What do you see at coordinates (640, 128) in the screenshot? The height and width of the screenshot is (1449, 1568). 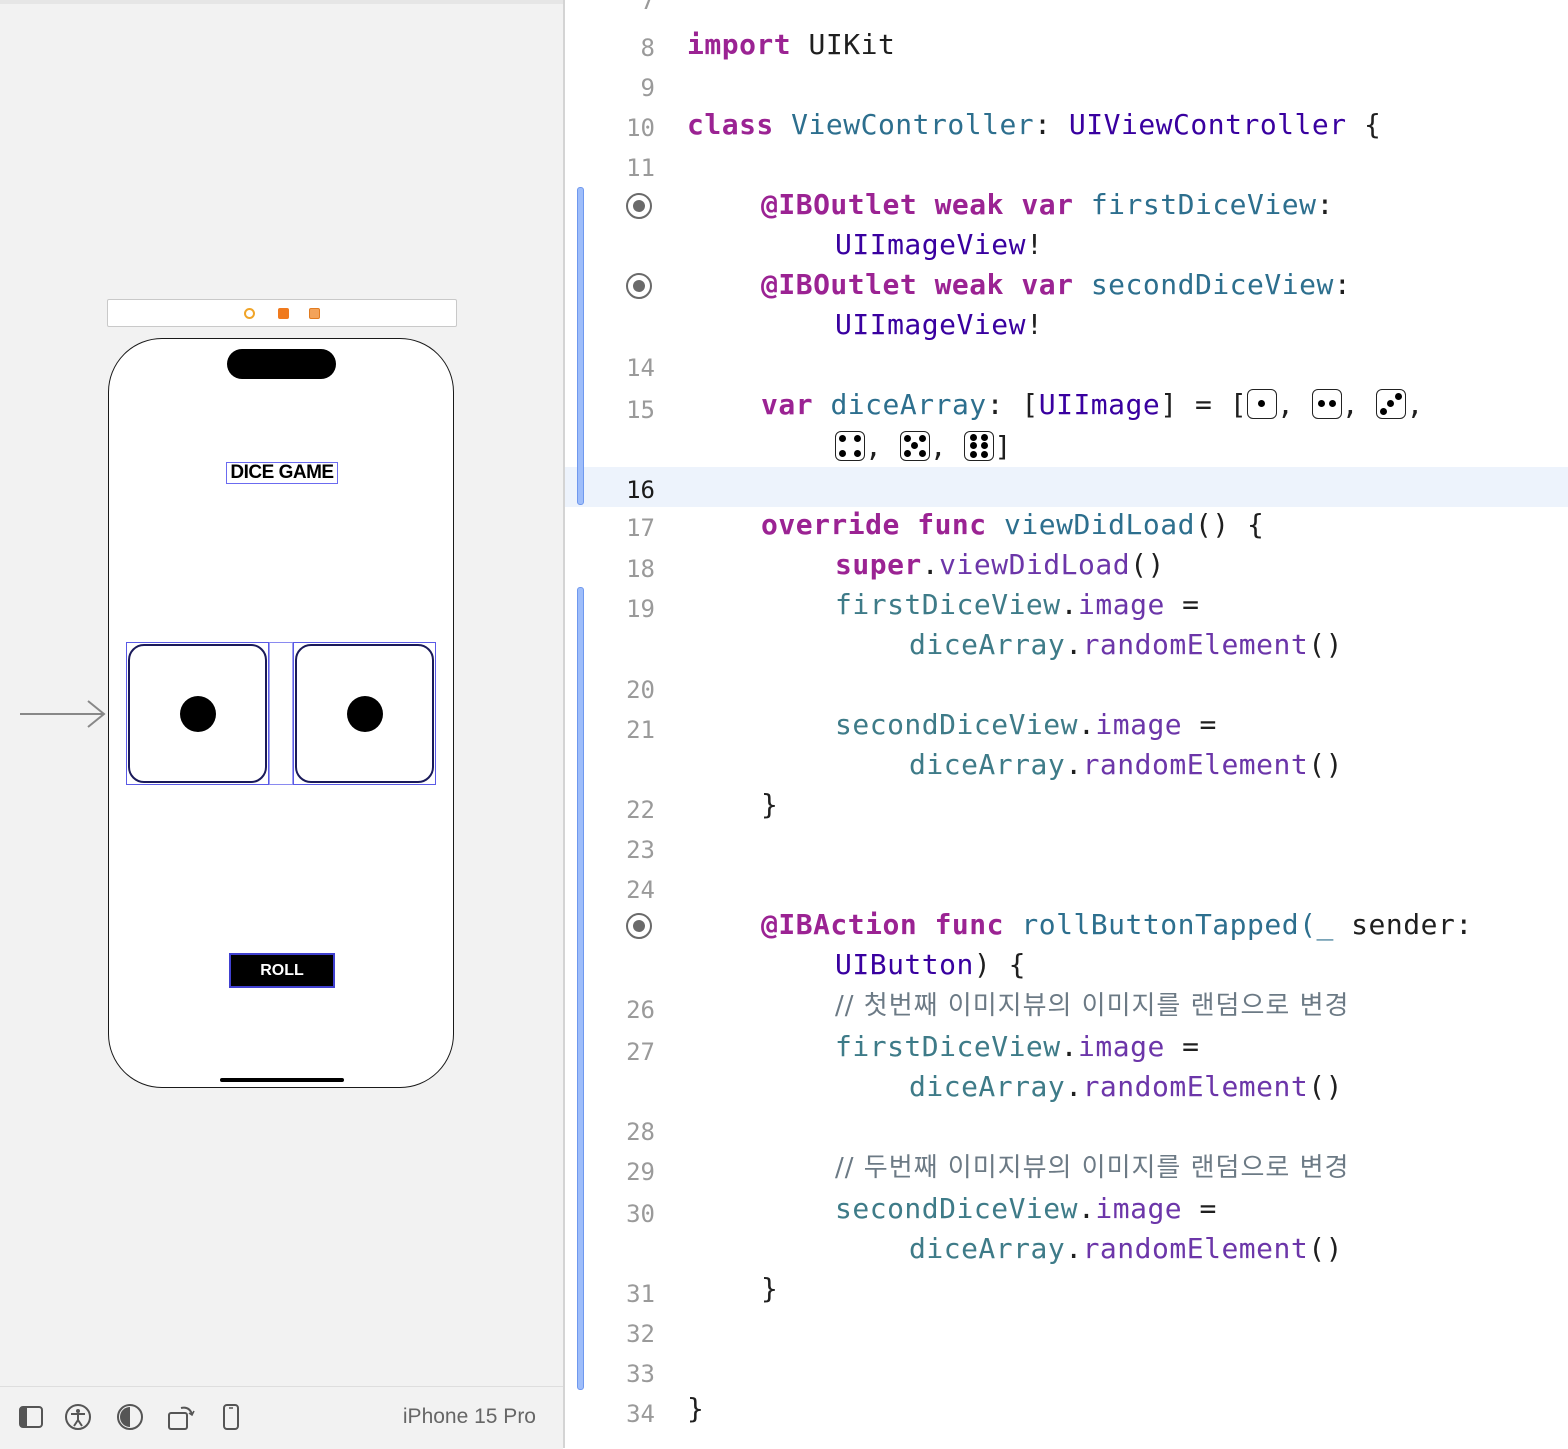 I see `line-number: 10` at bounding box center [640, 128].